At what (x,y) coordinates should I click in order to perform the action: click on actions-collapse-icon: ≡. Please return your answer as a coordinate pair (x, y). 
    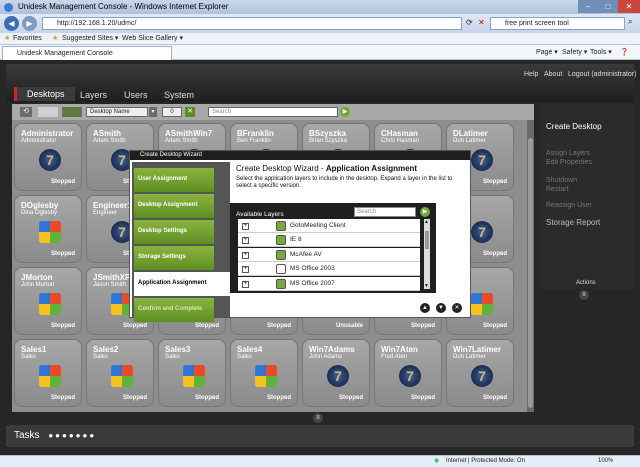
    Looking at the image, I should click on (584, 295).